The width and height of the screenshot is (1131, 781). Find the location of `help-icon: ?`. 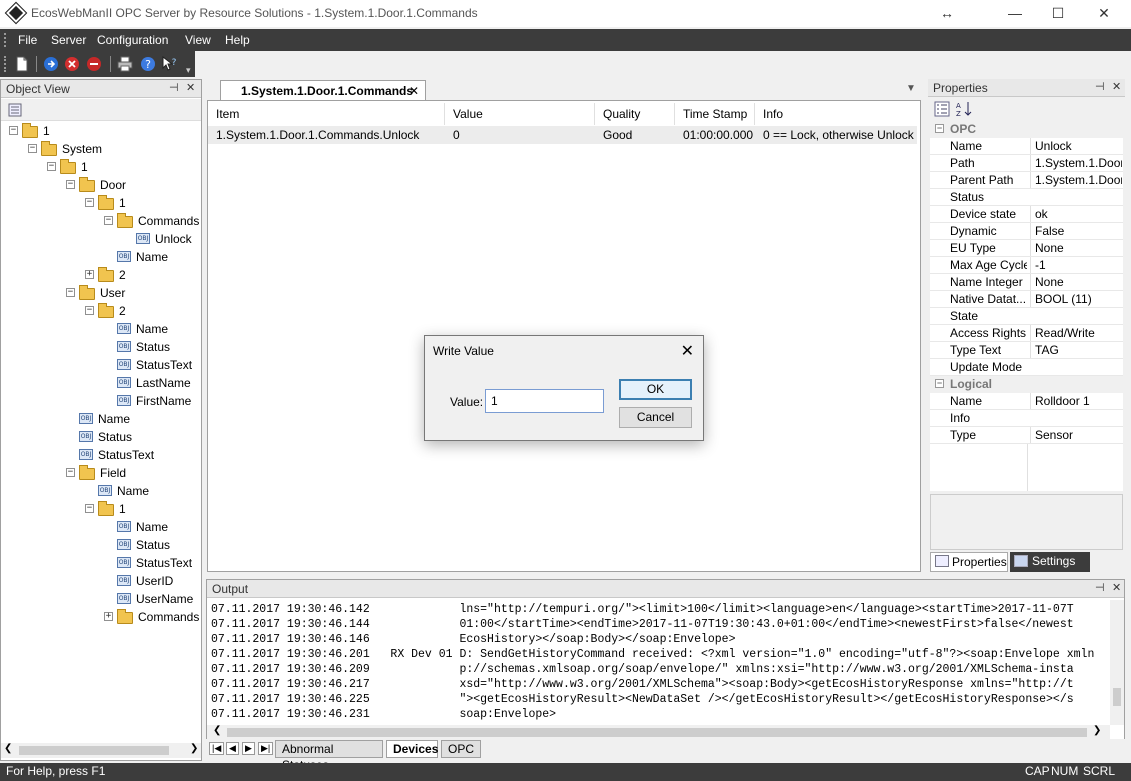

help-icon: ? is located at coordinates (148, 64).